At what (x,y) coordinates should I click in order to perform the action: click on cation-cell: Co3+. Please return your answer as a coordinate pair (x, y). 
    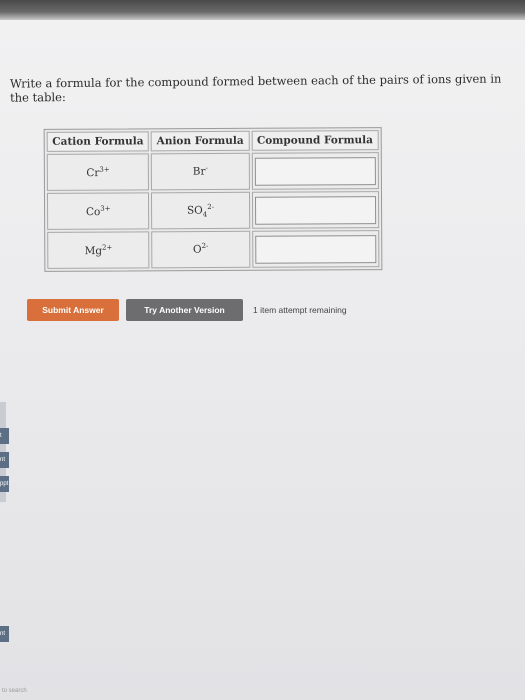
    Looking at the image, I should click on (98, 211).